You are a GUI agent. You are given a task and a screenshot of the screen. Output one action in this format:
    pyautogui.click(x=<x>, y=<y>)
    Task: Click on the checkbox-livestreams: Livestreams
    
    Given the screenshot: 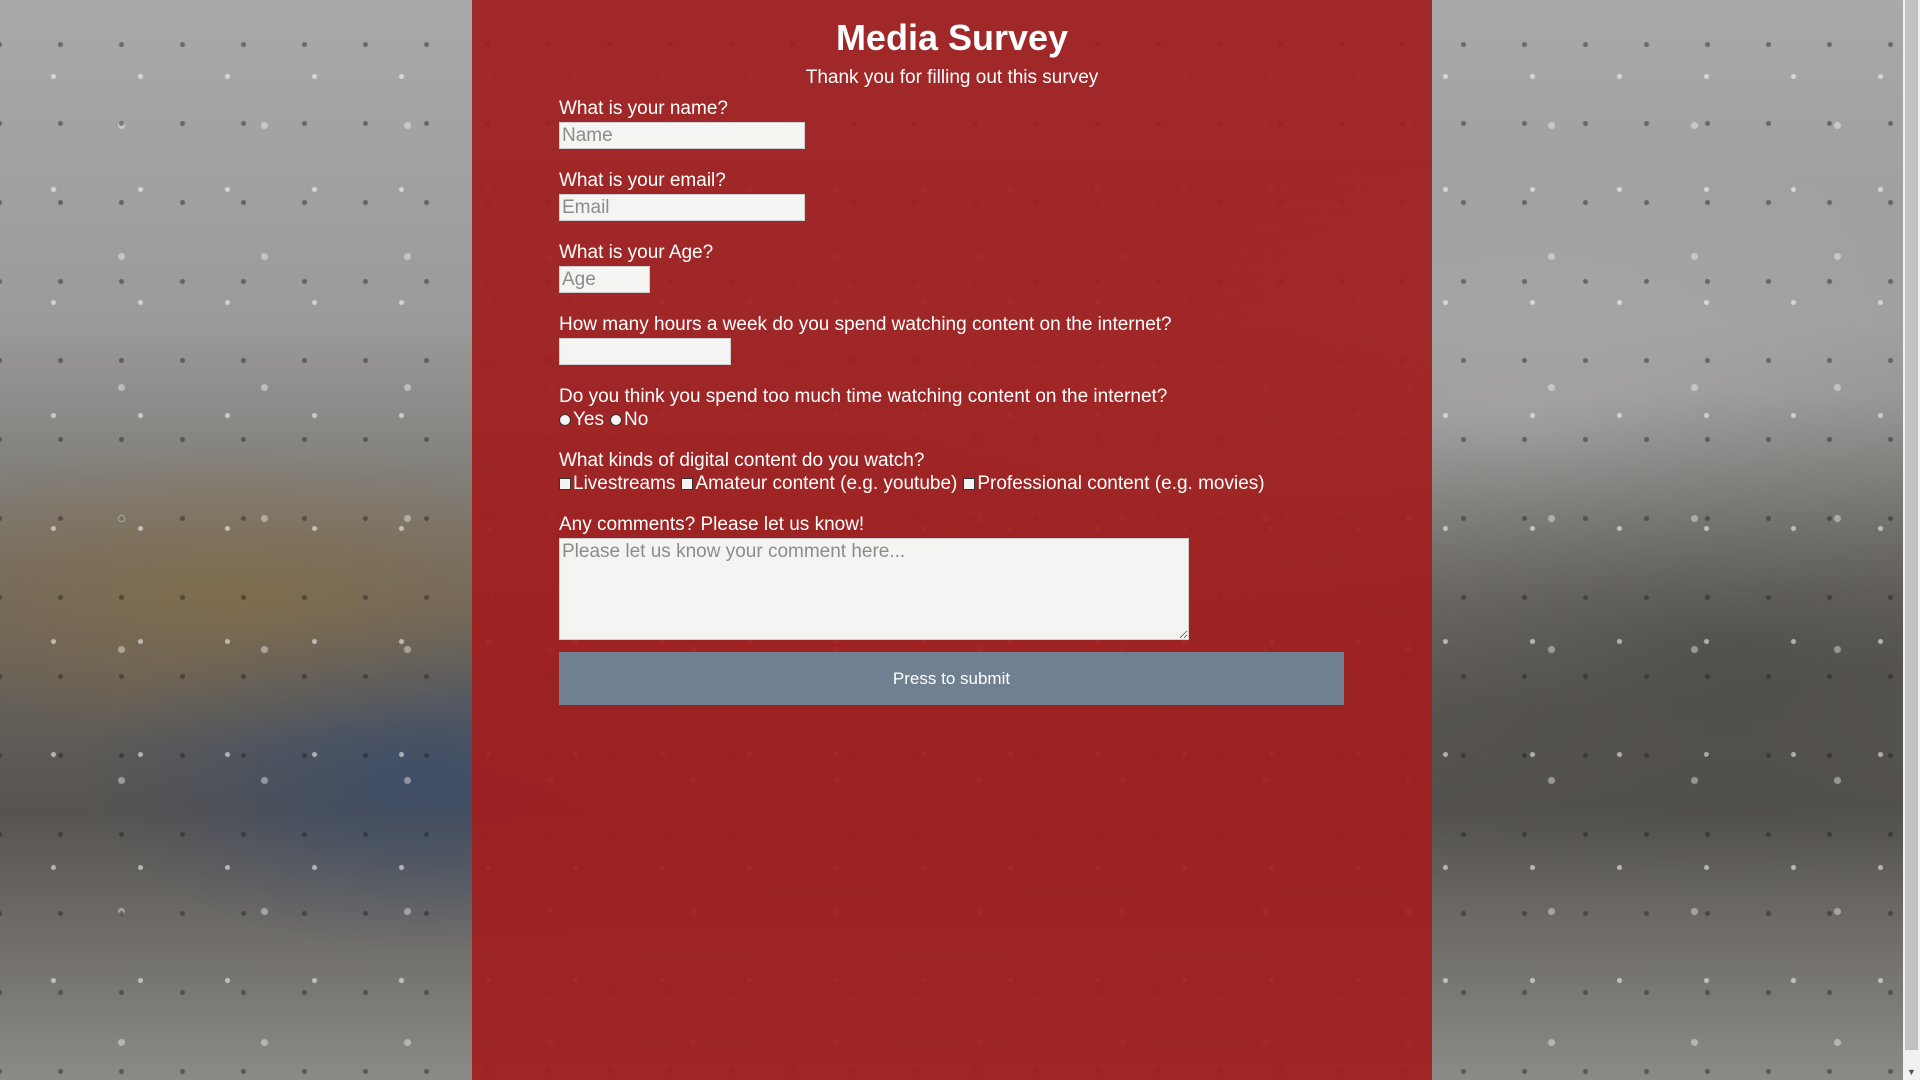 What is the action you would take?
    pyautogui.click(x=617, y=484)
    